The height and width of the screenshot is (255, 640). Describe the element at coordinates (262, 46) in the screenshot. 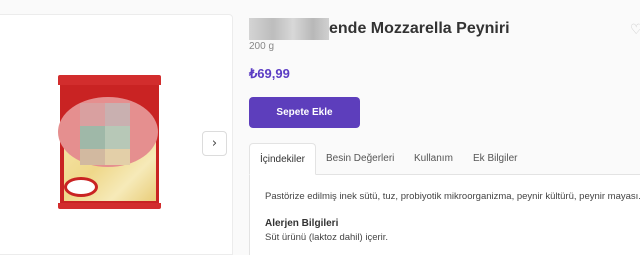

I see `product-weight: 200 g` at that location.